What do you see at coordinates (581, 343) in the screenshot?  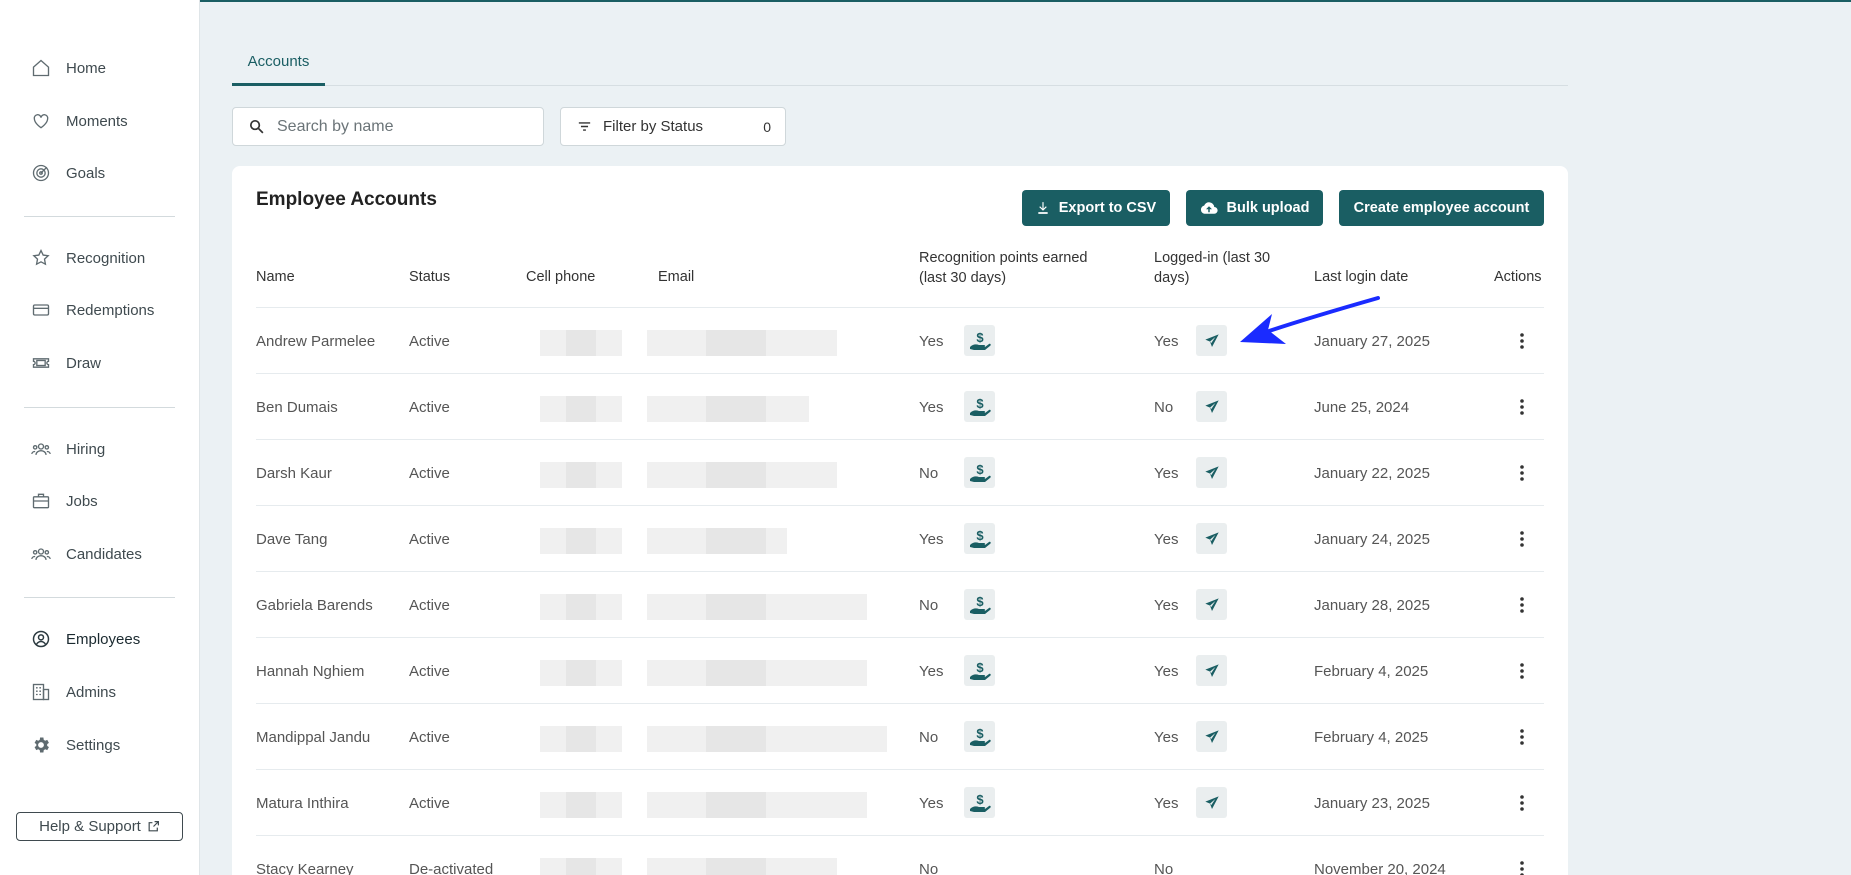 I see `redacted-phone-shade` at bounding box center [581, 343].